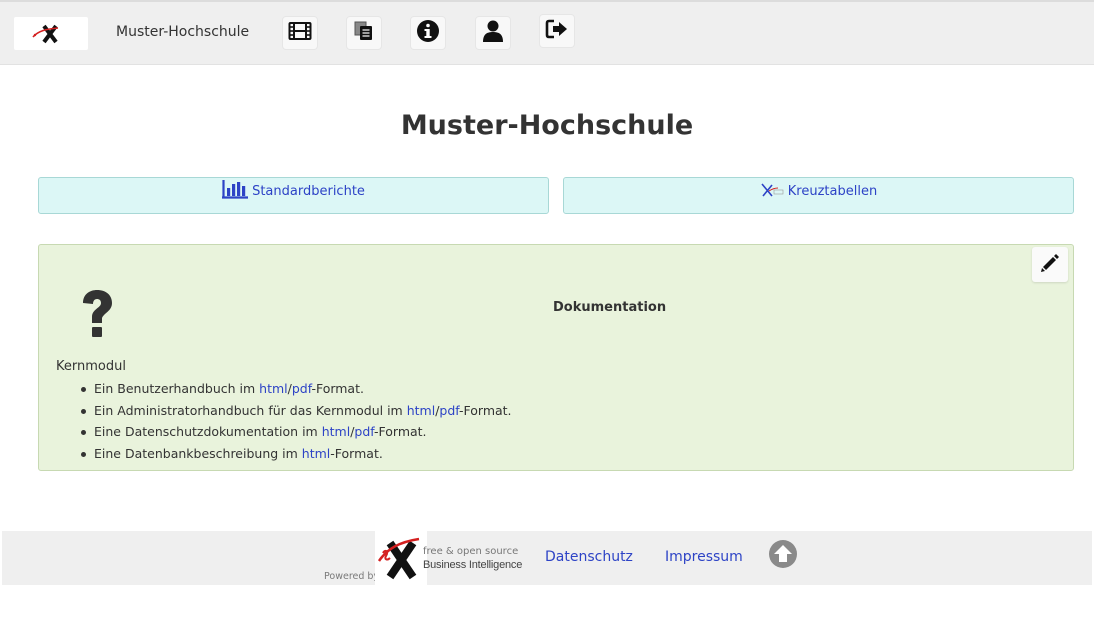 The width and height of the screenshot is (1094, 622). I want to click on scroll-top-button, so click(783, 556).